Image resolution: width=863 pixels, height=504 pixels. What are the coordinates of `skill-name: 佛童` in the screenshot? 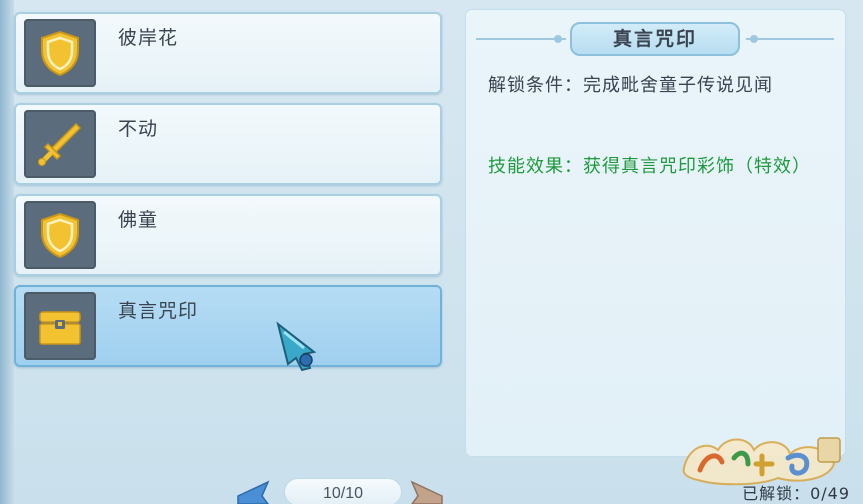 It's located at (138, 220).